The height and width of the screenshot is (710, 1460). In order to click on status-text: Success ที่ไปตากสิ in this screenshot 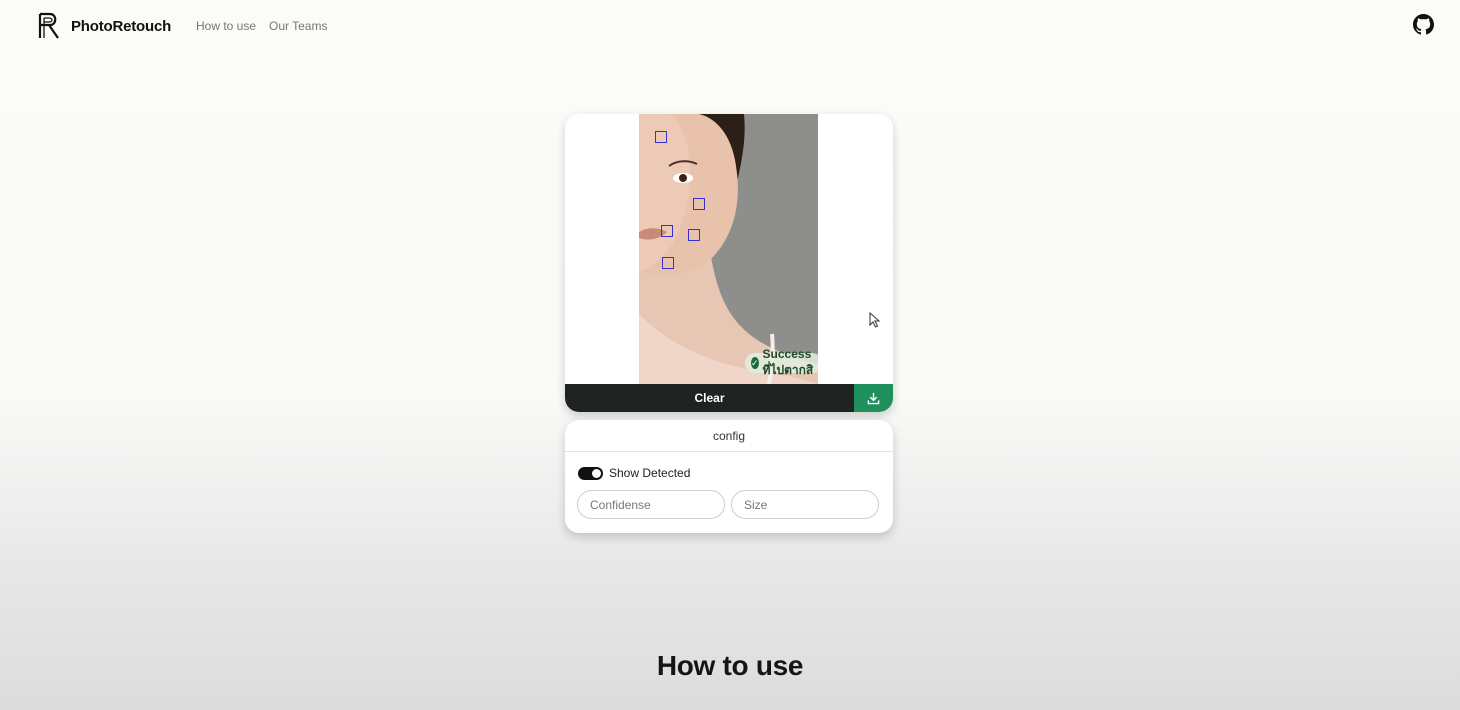, I will do `click(788, 361)`.